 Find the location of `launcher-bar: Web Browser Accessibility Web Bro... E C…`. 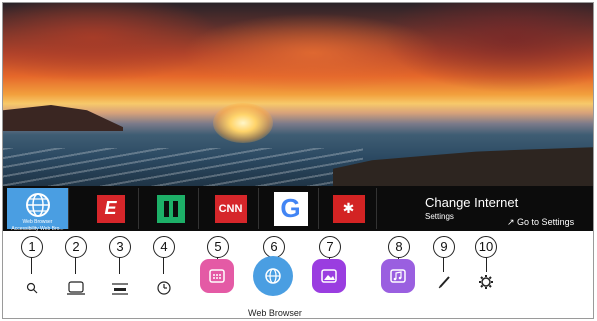

launcher-bar: Web Browser Accessibility Web Bro... E C… is located at coordinates (298, 209).